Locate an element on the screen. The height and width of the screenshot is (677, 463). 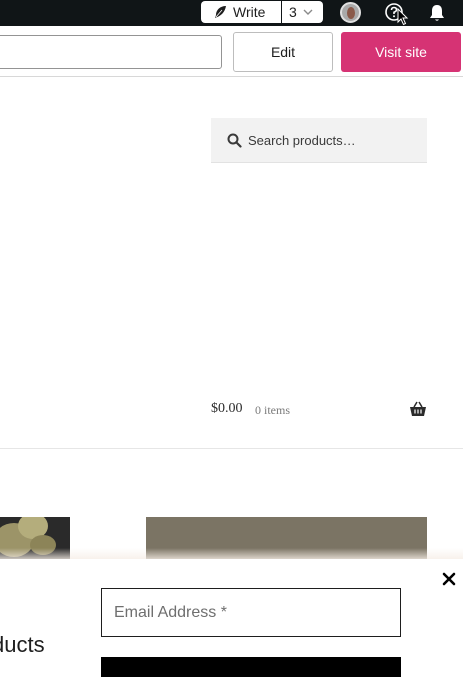
site-address-field is located at coordinates (111, 52).